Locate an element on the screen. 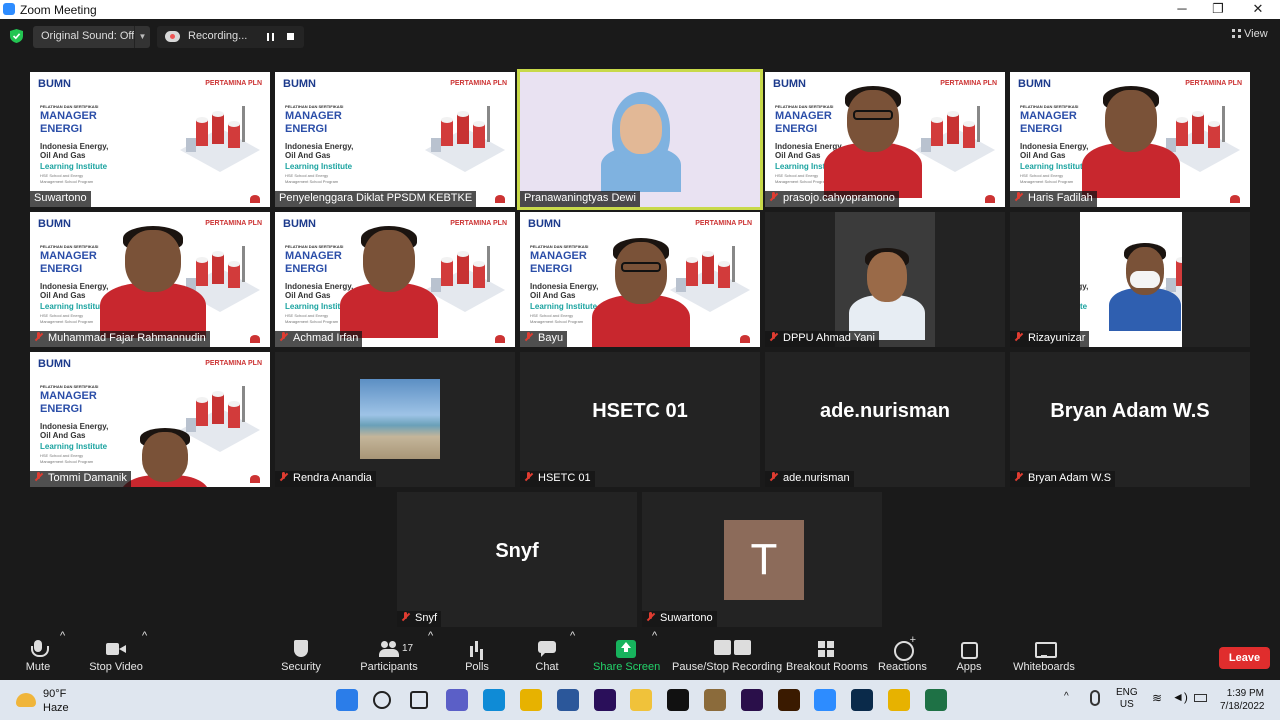 This screenshot has width=1280, height=720. excel-icon is located at coordinates (935, 700).